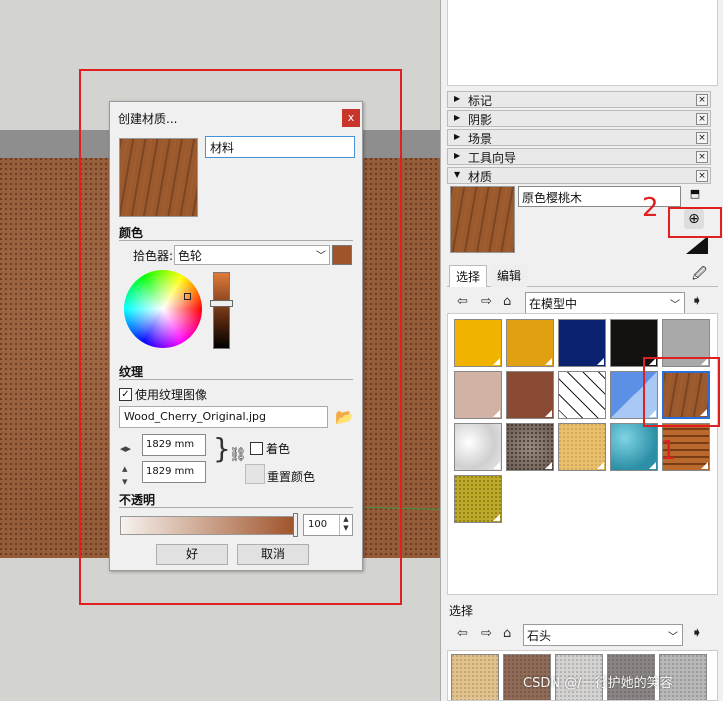  What do you see at coordinates (582, 43) in the screenshot?
I see `panel-top-area` at bounding box center [582, 43].